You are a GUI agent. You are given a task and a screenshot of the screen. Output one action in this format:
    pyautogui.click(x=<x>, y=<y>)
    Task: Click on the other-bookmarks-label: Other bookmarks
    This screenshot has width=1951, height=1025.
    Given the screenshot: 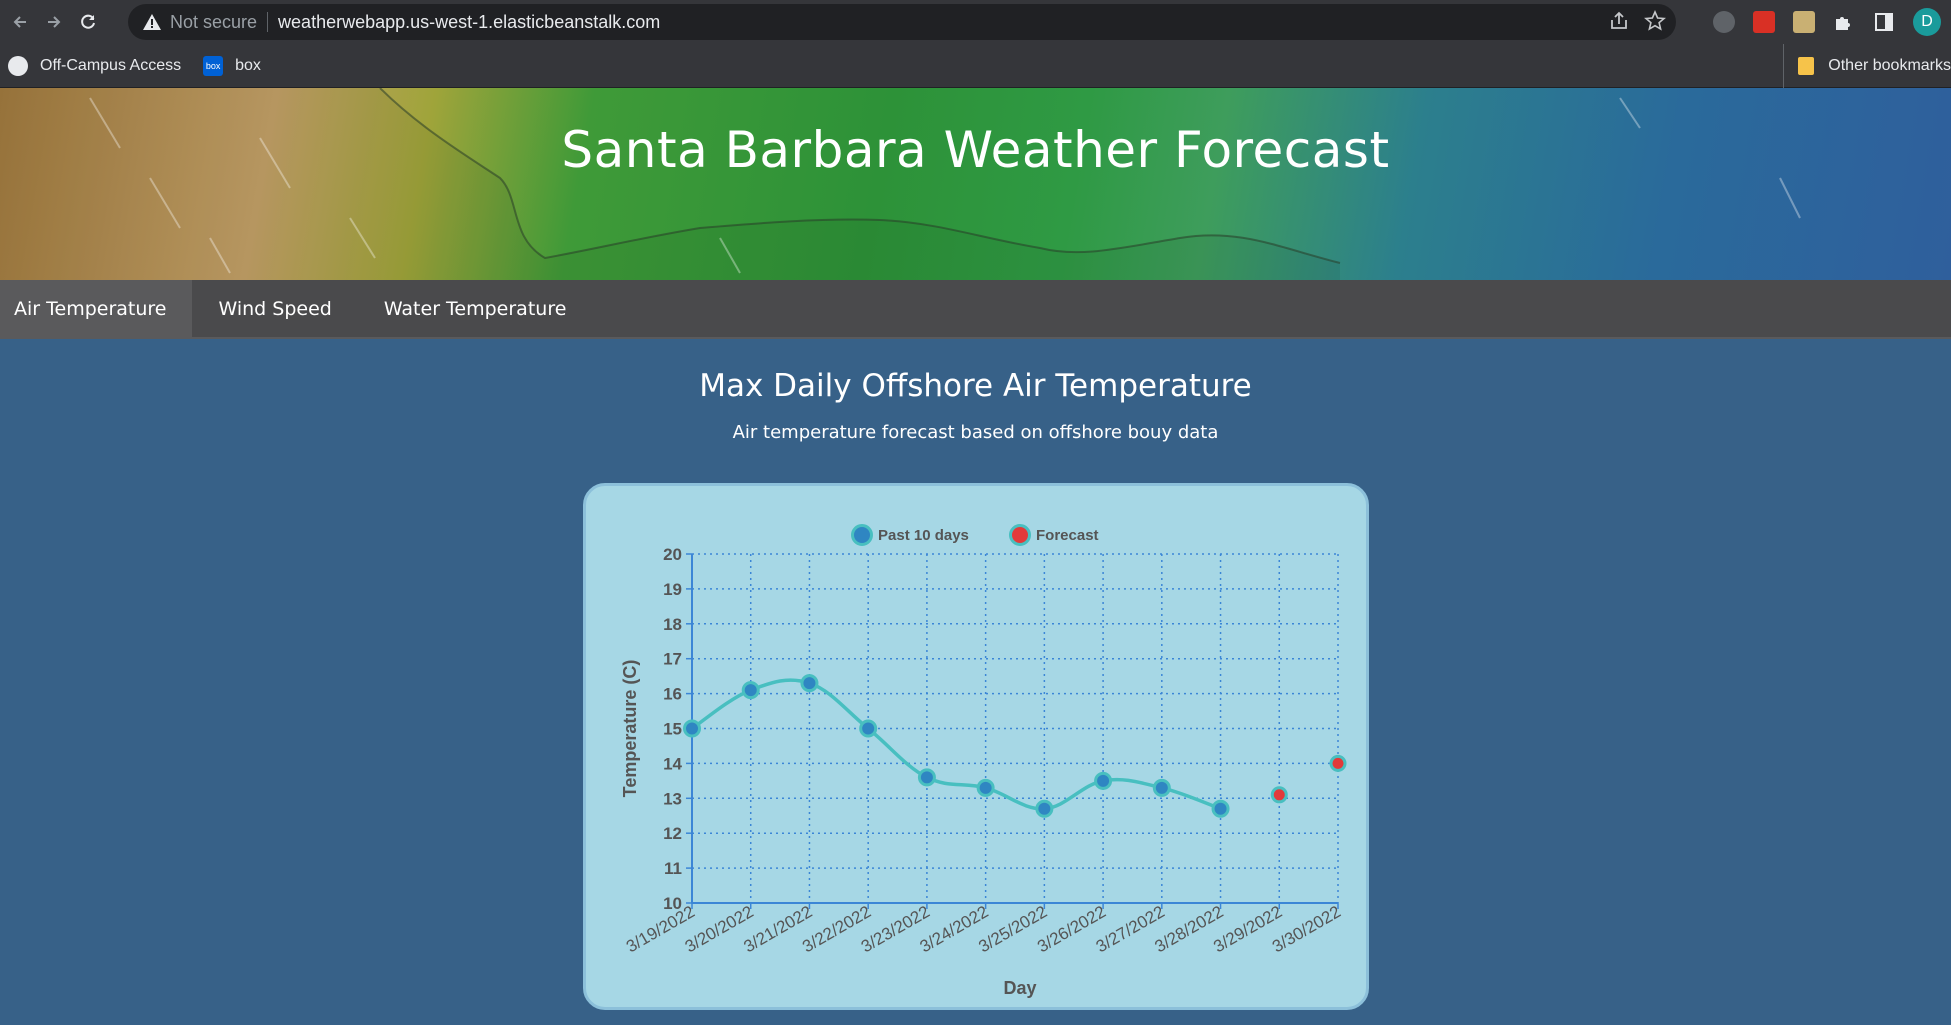 What is the action you would take?
    pyautogui.click(x=1889, y=65)
    